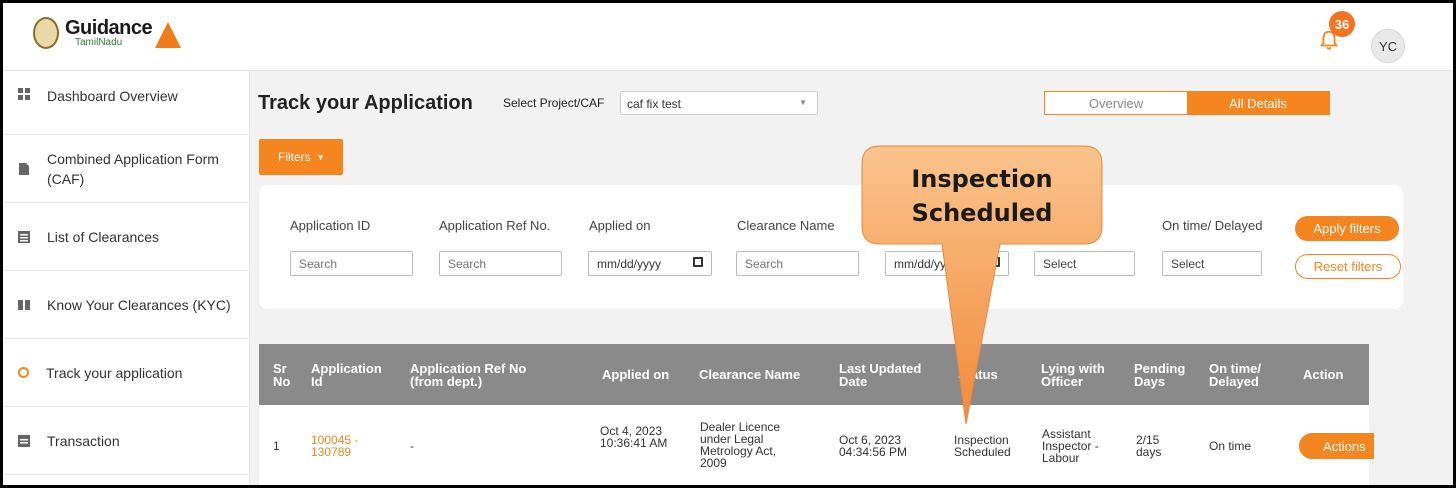 The width and height of the screenshot is (1456, 488). What do you see at coordinates (750, 374) in the screenshot?
I see `column-header-clearance-name: Clearance Name` at bounding box center [750, 374].